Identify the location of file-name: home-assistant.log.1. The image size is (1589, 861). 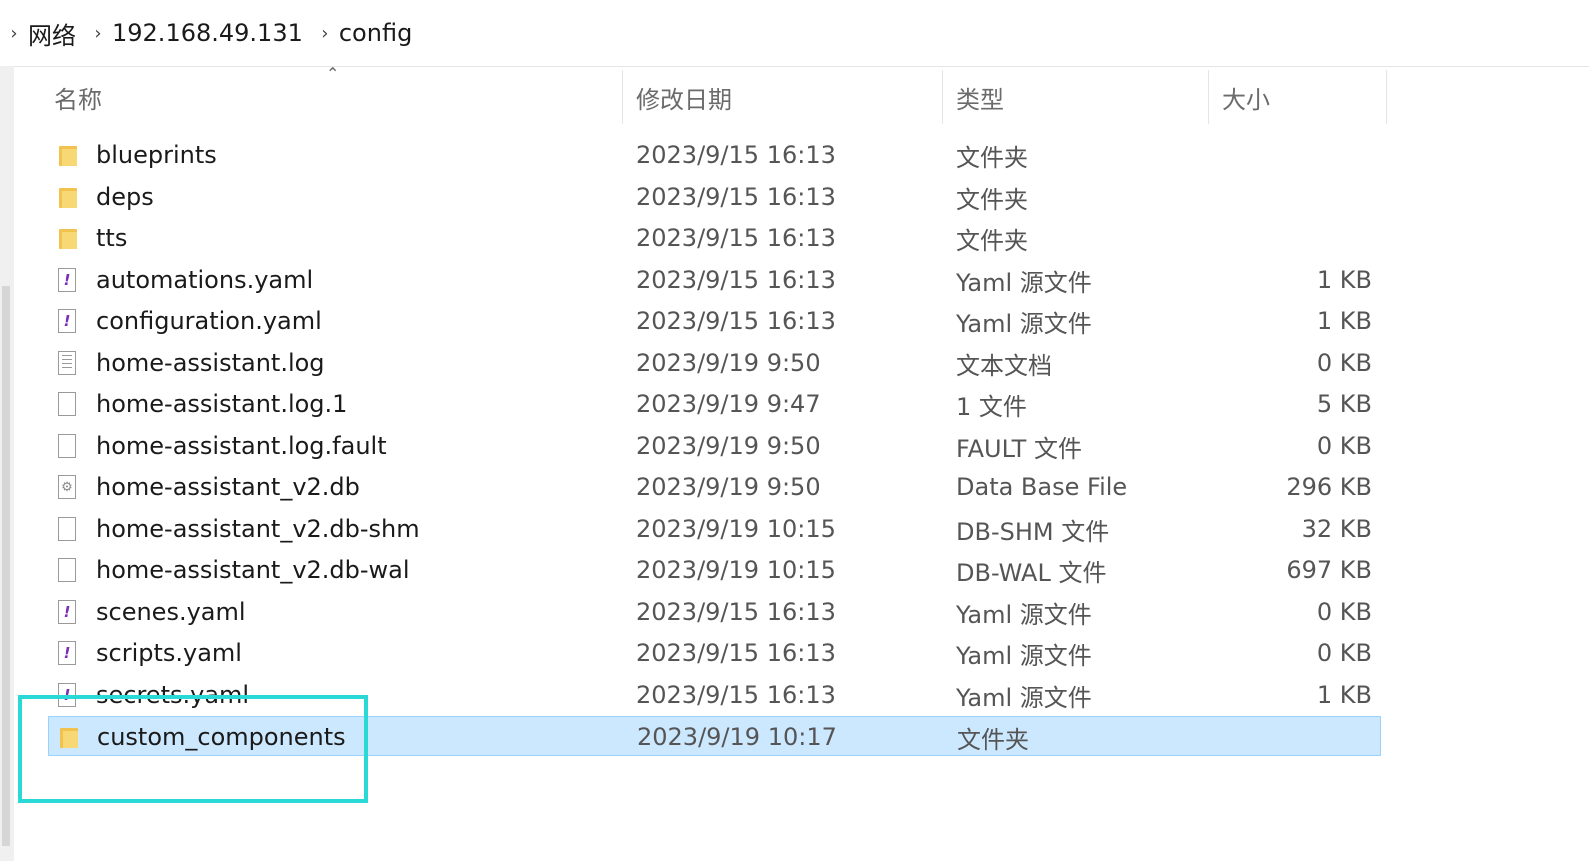
(222, 404).